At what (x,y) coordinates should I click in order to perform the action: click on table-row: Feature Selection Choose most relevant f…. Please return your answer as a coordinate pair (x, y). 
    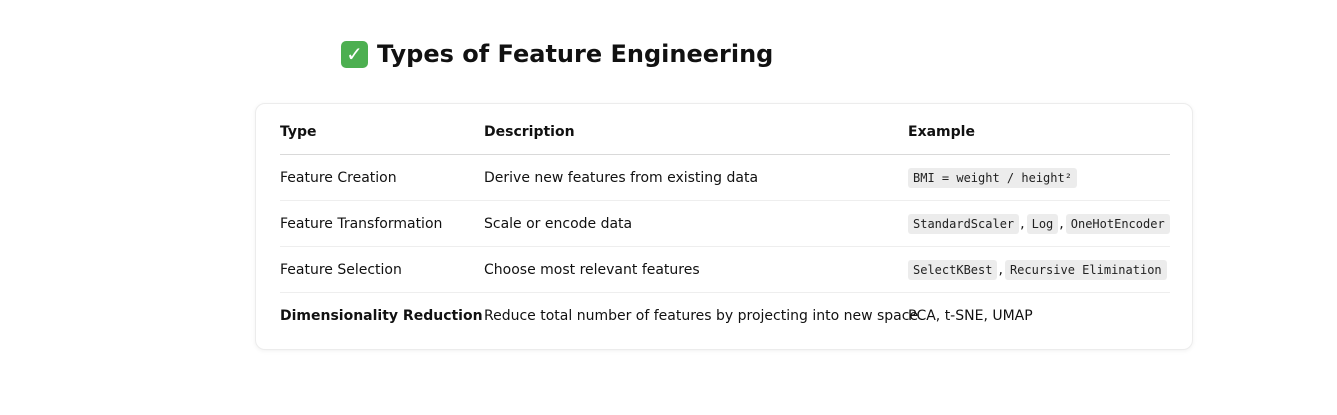
    Looking at the image, I should click on (725, 269).